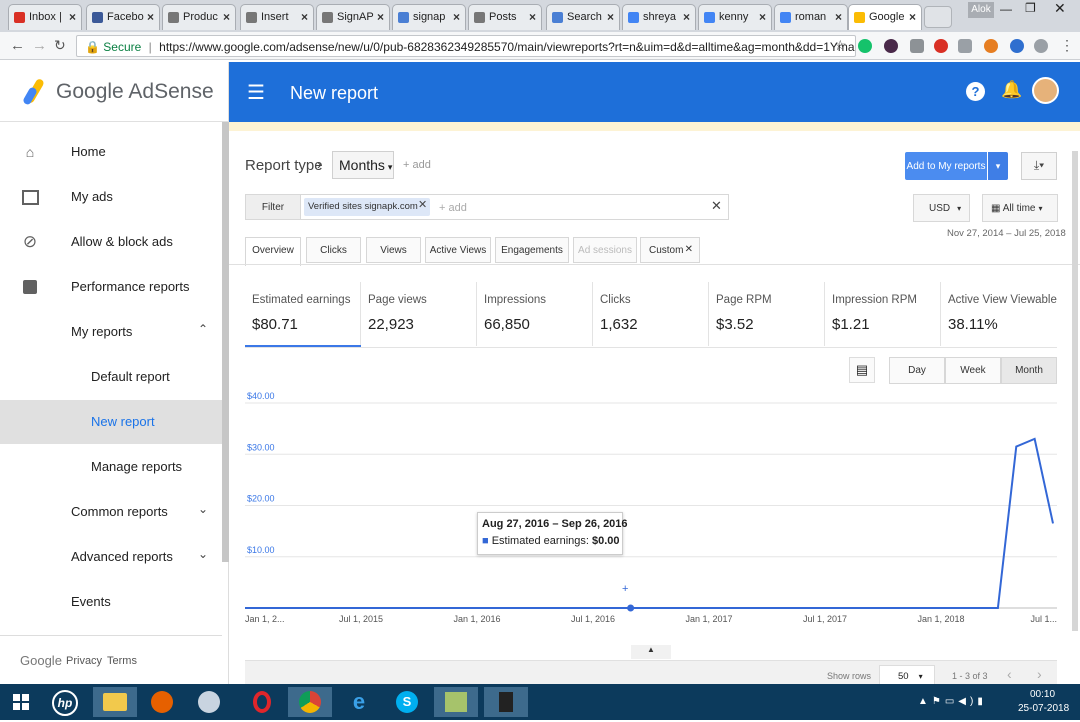  I want to click on browser-tab: Google ×, so click(885, 17).